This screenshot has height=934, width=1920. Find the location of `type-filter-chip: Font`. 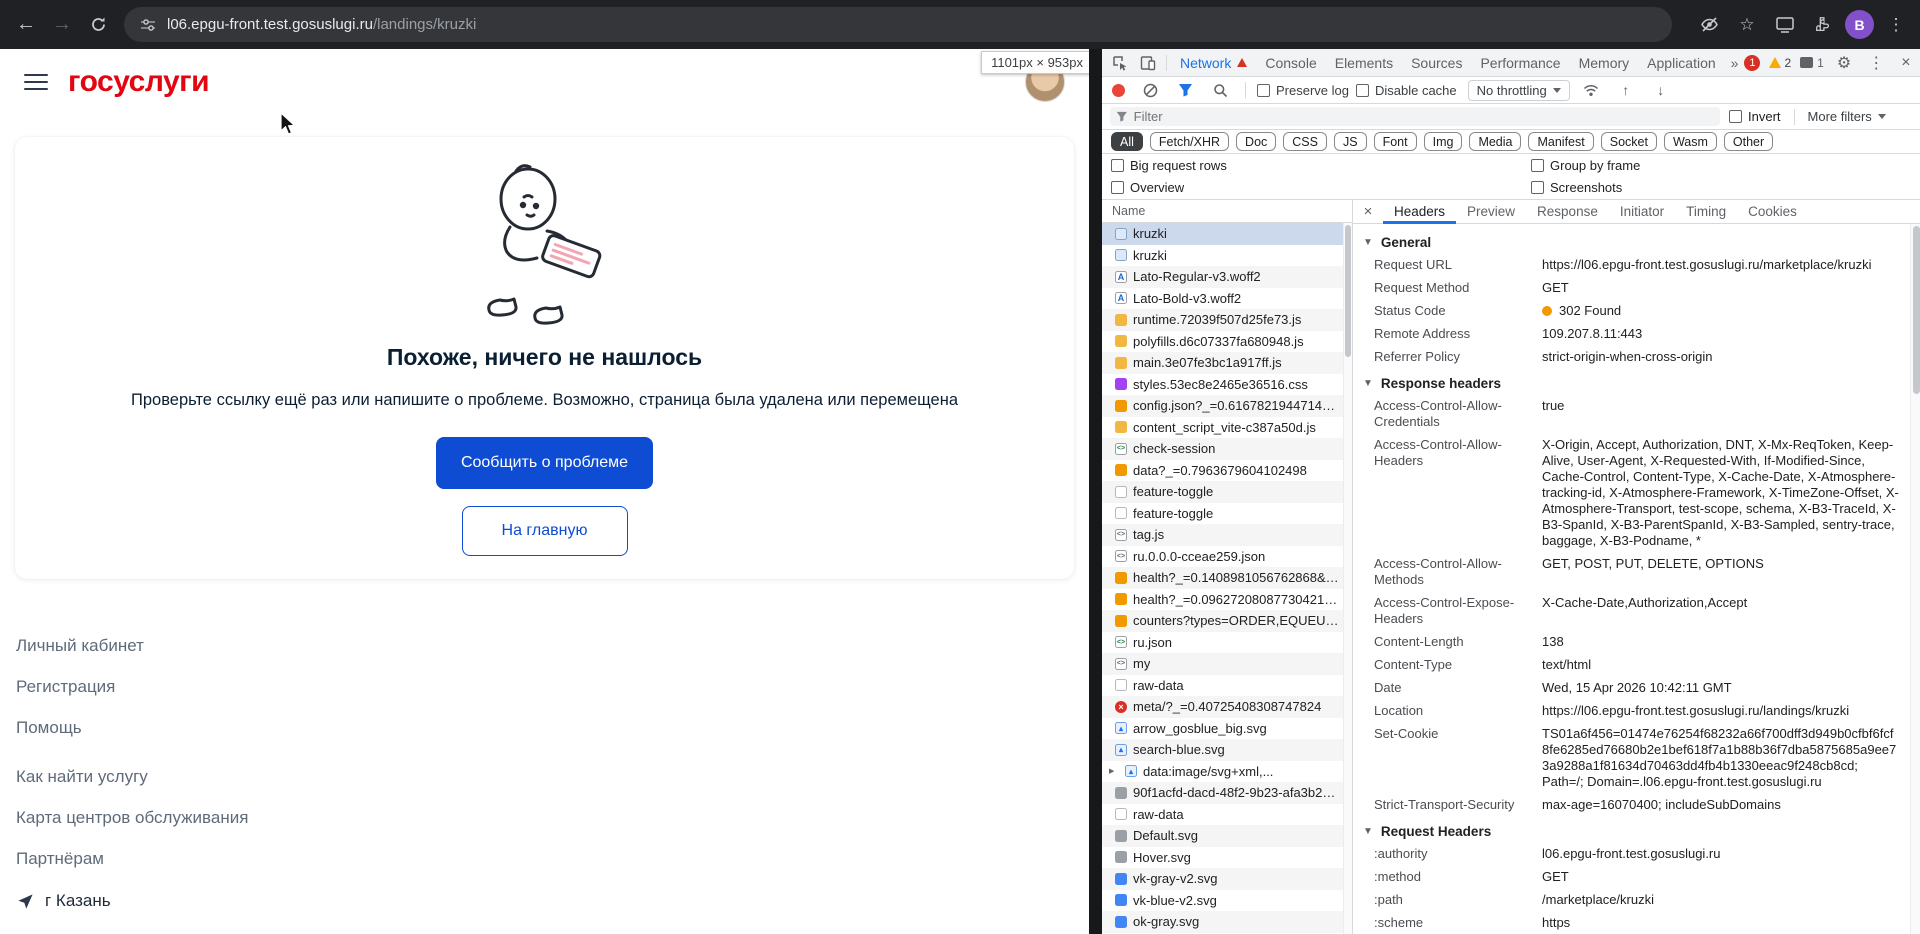

type-filter-chip: Font is located at coordinates (1395, 141).